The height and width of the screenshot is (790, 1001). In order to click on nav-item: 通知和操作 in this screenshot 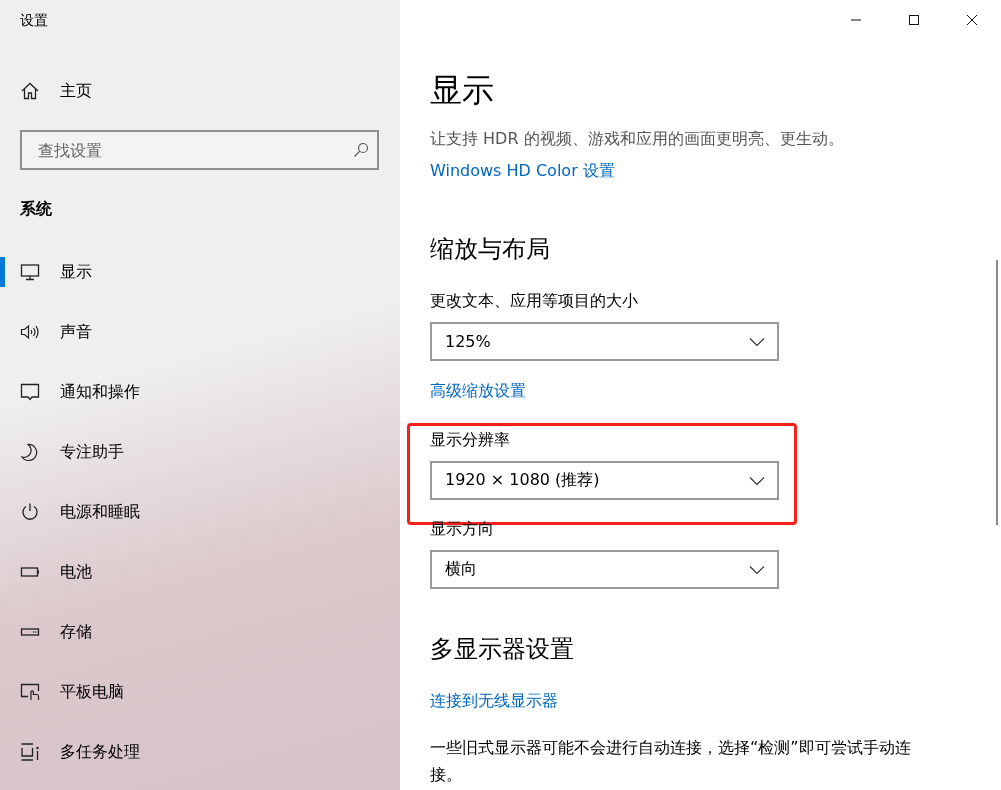, I will do `click(200, 392)`.